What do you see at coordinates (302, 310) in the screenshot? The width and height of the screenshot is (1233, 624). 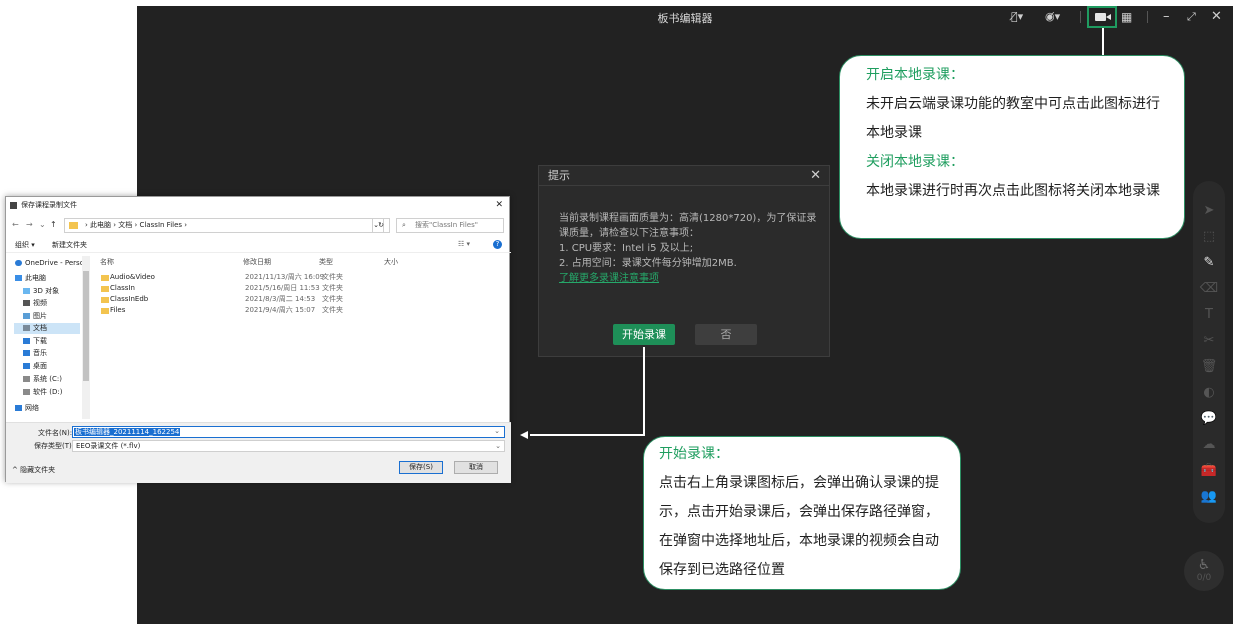 I see `file-row: Files 2021/9/4/周六 15:07 文件夹` at bounding box center [302, 310].